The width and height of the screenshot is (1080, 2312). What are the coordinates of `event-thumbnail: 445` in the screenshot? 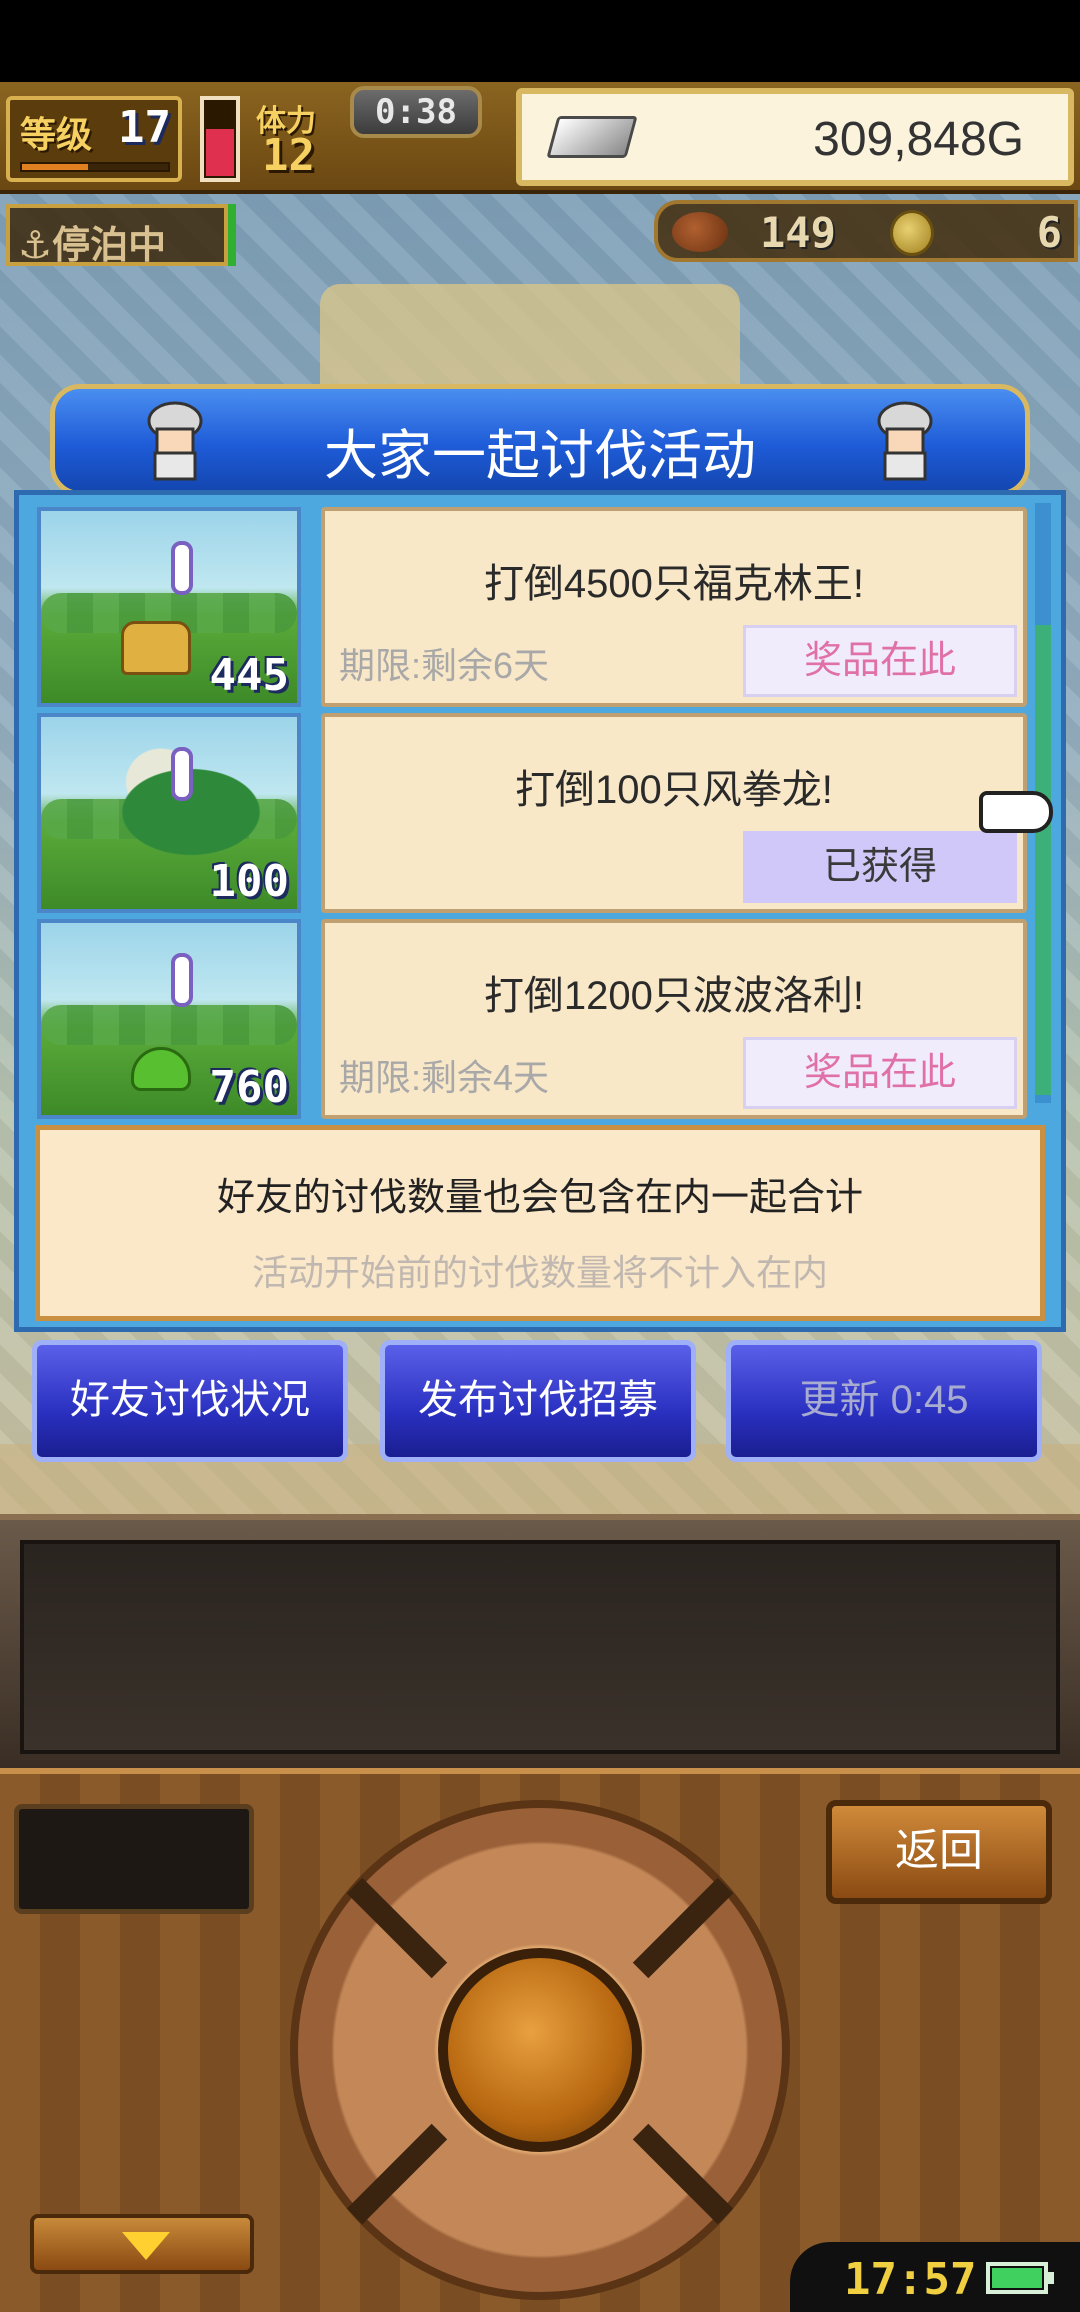 It's located at (169, 607).